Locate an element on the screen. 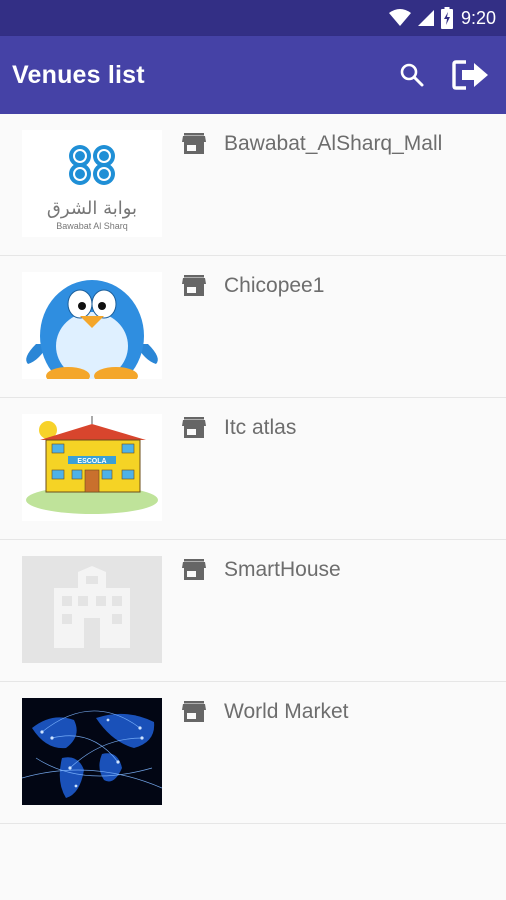  venue-name: World Market is located at coordinates (286, 711).